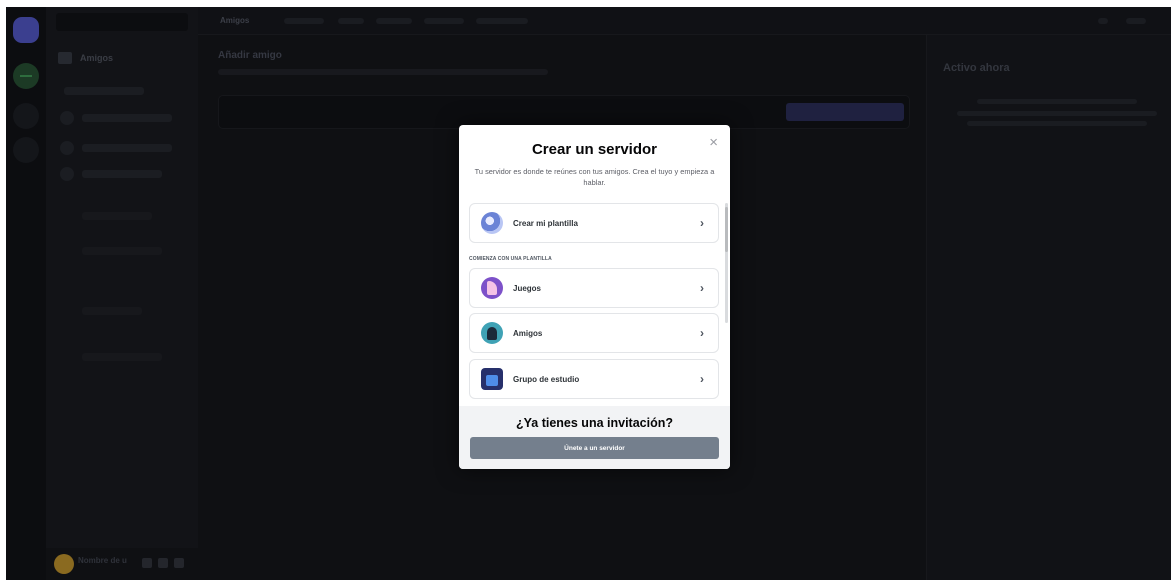  What do you see at coordinates (26, 116) in the screenshot?
I see `explore-icon` at bounding box center [26, 116].